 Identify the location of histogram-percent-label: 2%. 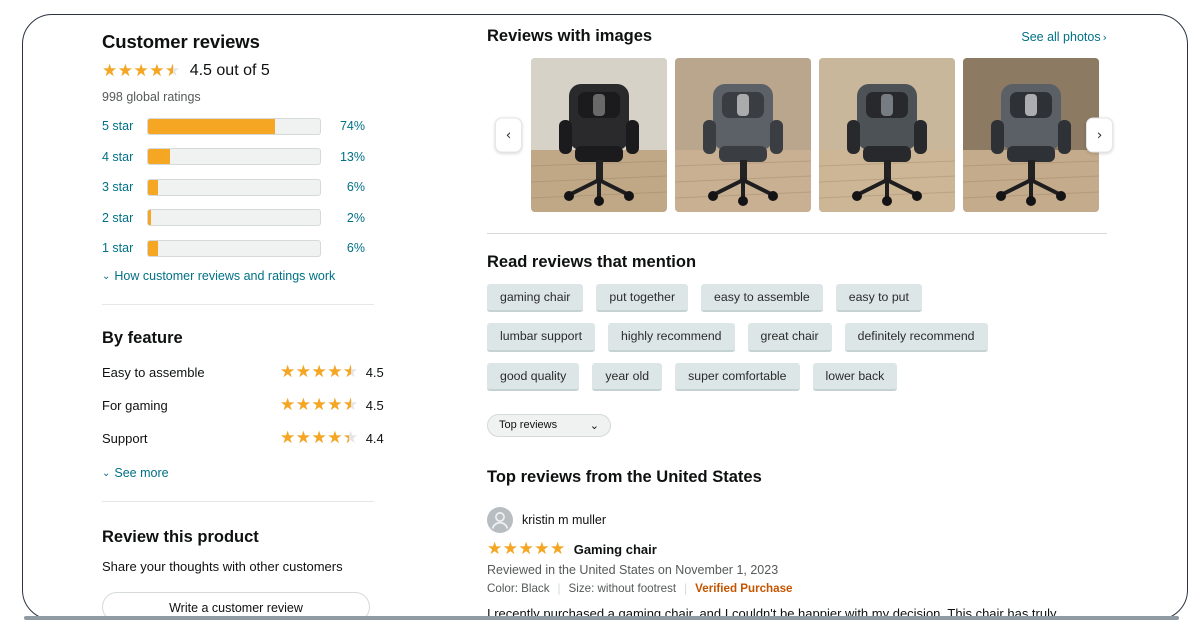
(343, 218).